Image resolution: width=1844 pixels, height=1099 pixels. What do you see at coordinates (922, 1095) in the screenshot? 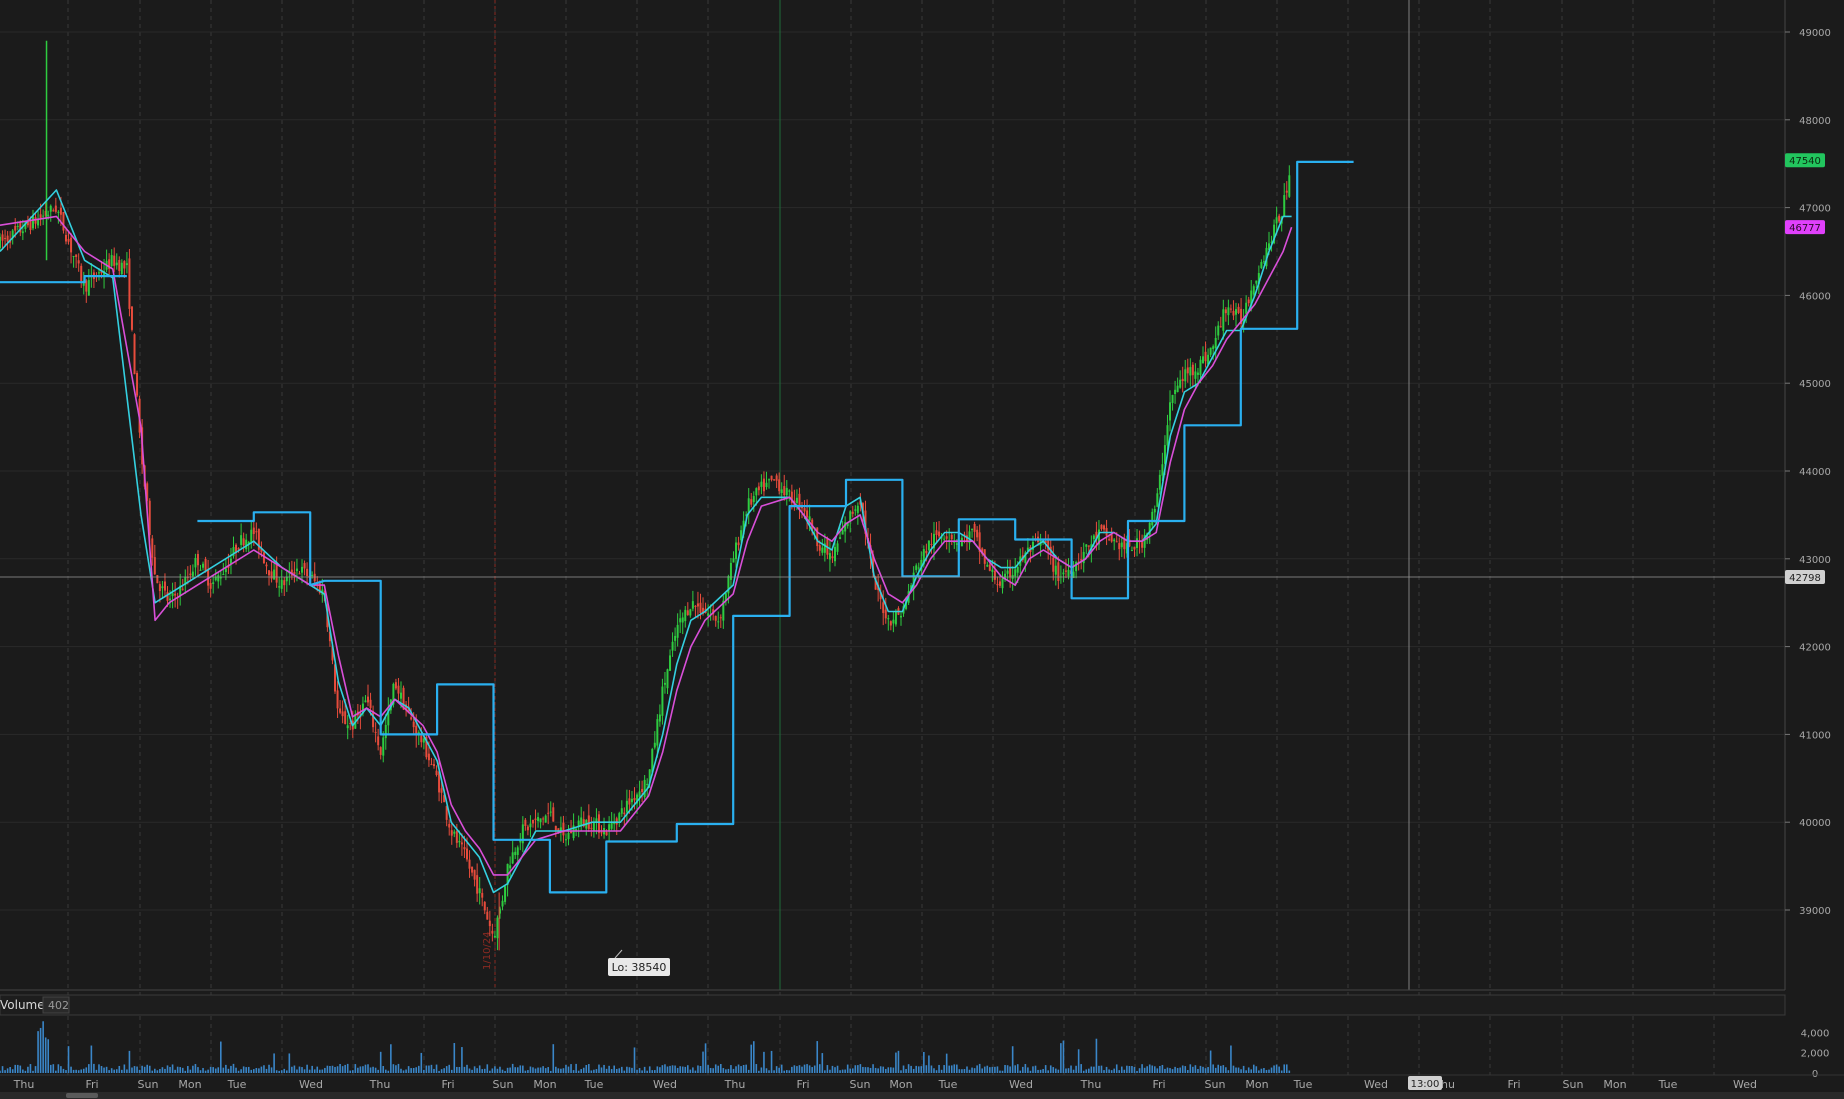
I see `horizontal-scrollbar` at bounding box center [922, 1095].